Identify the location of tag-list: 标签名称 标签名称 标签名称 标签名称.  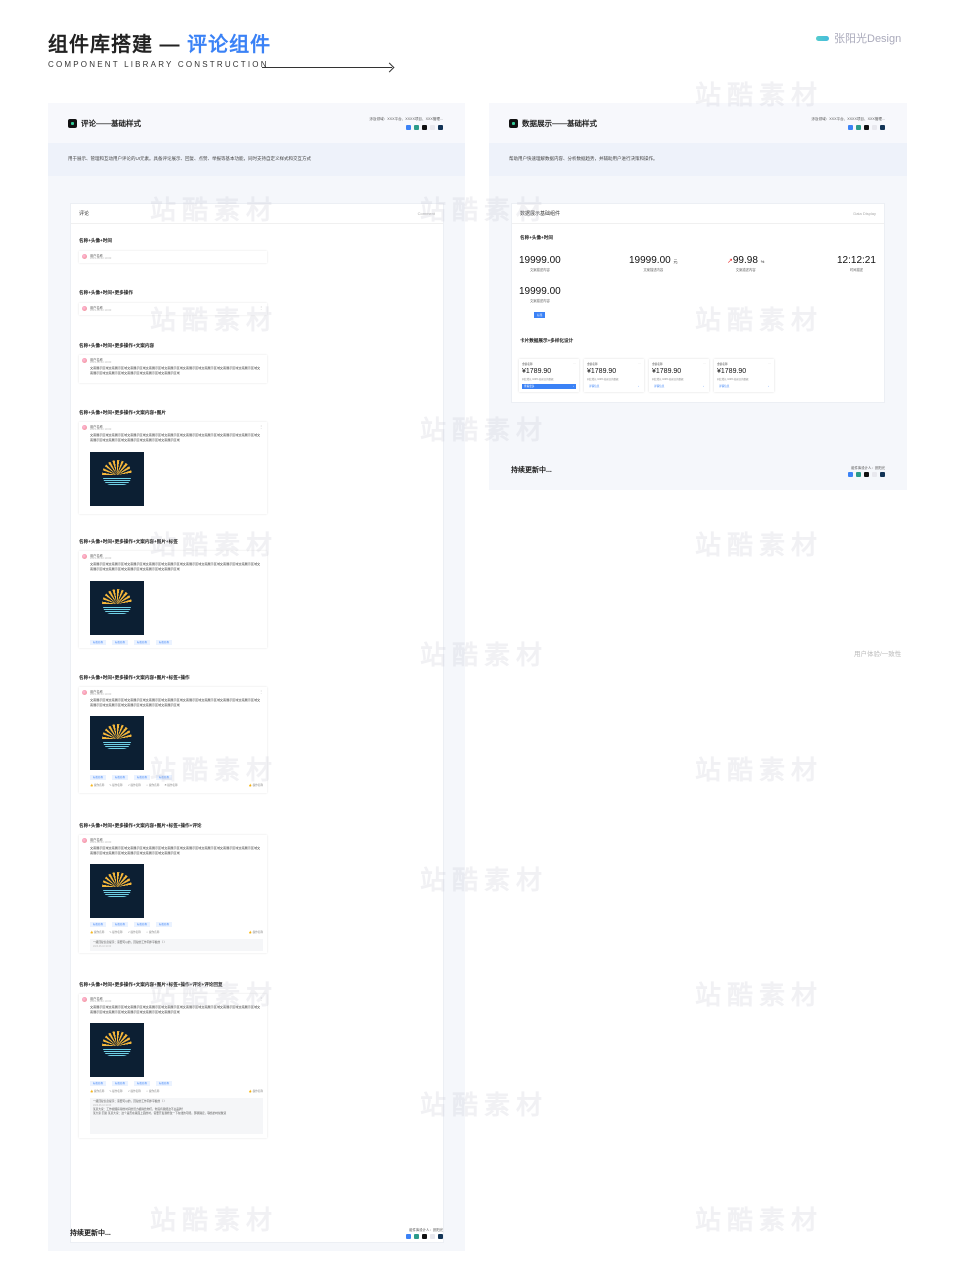
(131, 777).